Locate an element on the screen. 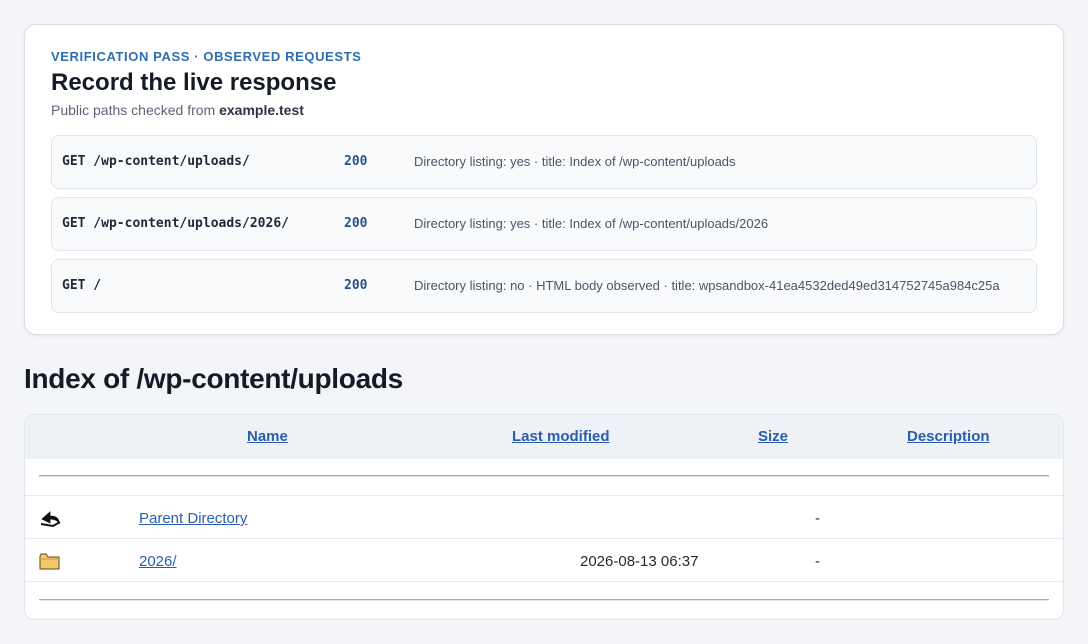 This screenshot has height=644, width=1088. last-modified-cell: 2026-08-13 06:37 is located at coordinates (639, 561).